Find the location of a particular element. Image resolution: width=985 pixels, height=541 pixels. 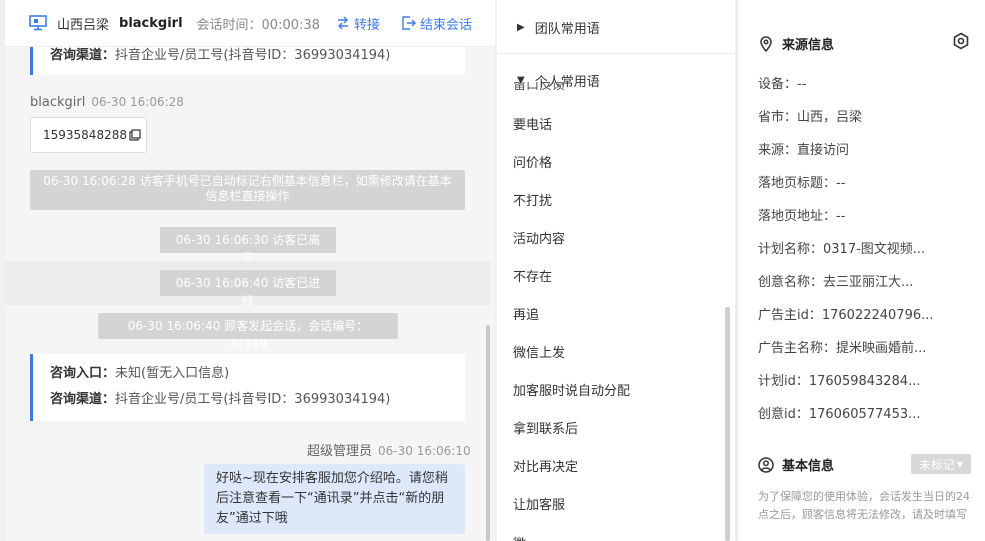

system-note: 06-30 16:06:40 访客已进线 is located at coordinates (248, 289).